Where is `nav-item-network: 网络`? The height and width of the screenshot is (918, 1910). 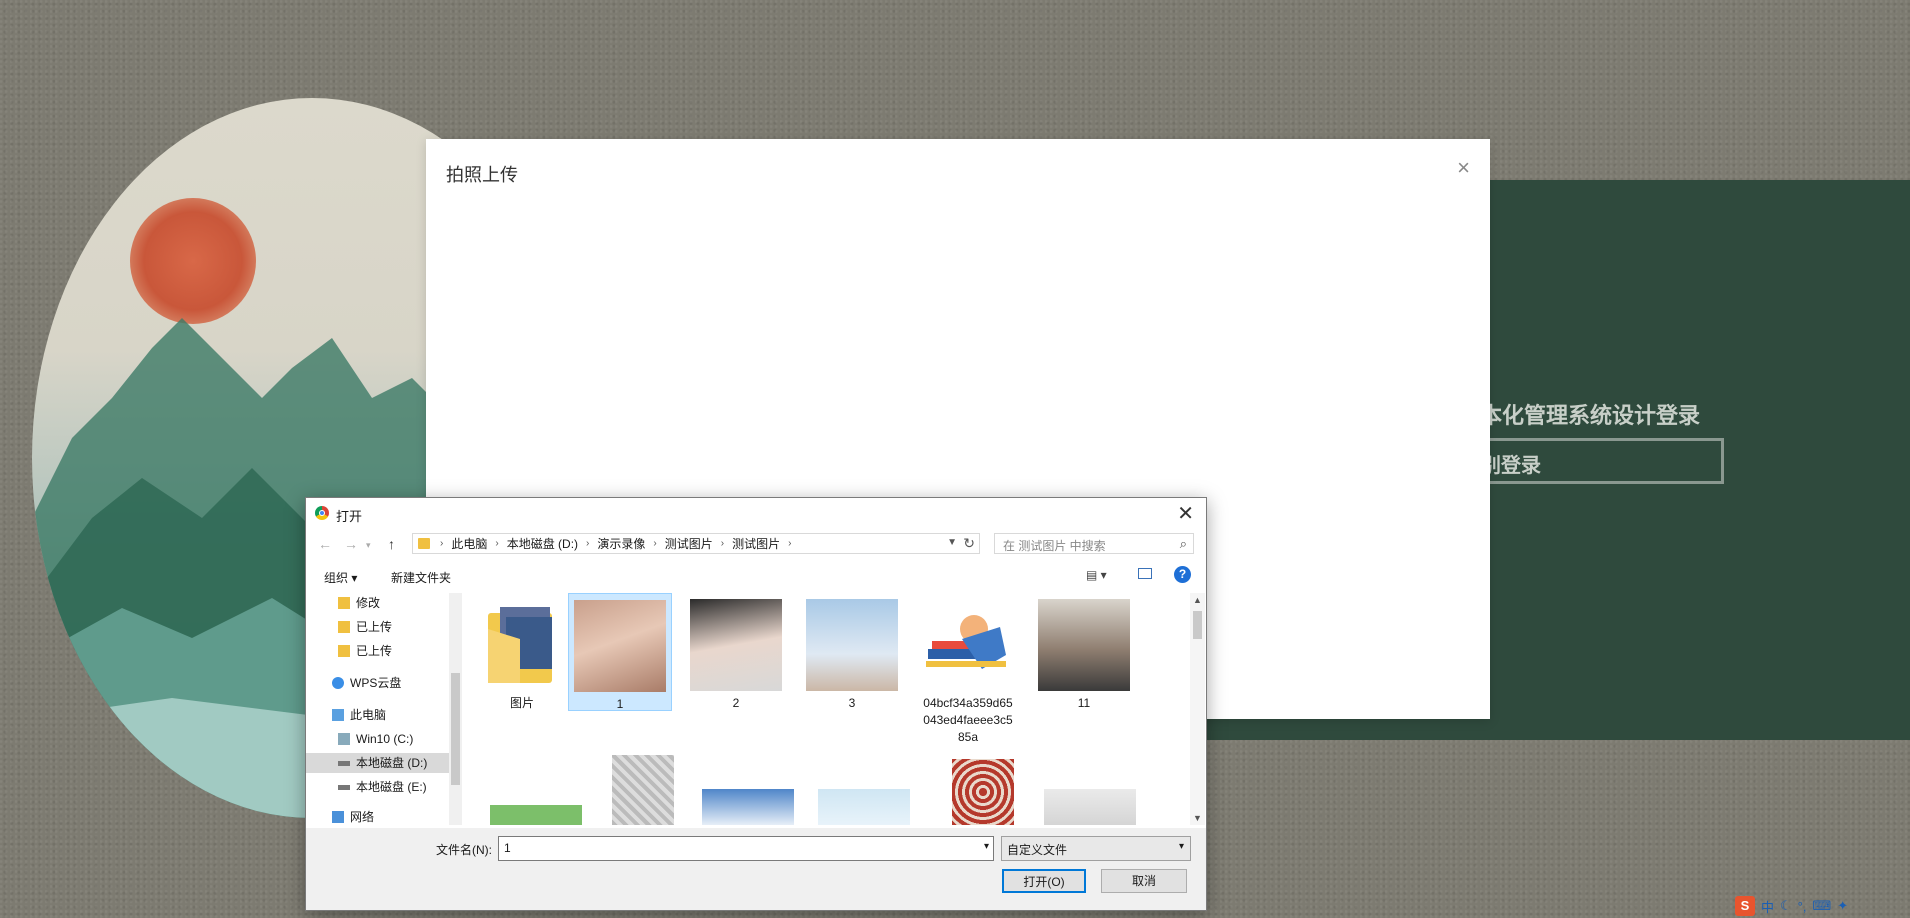 nav-item-network: 网络 is located at coordinates (353, 816).